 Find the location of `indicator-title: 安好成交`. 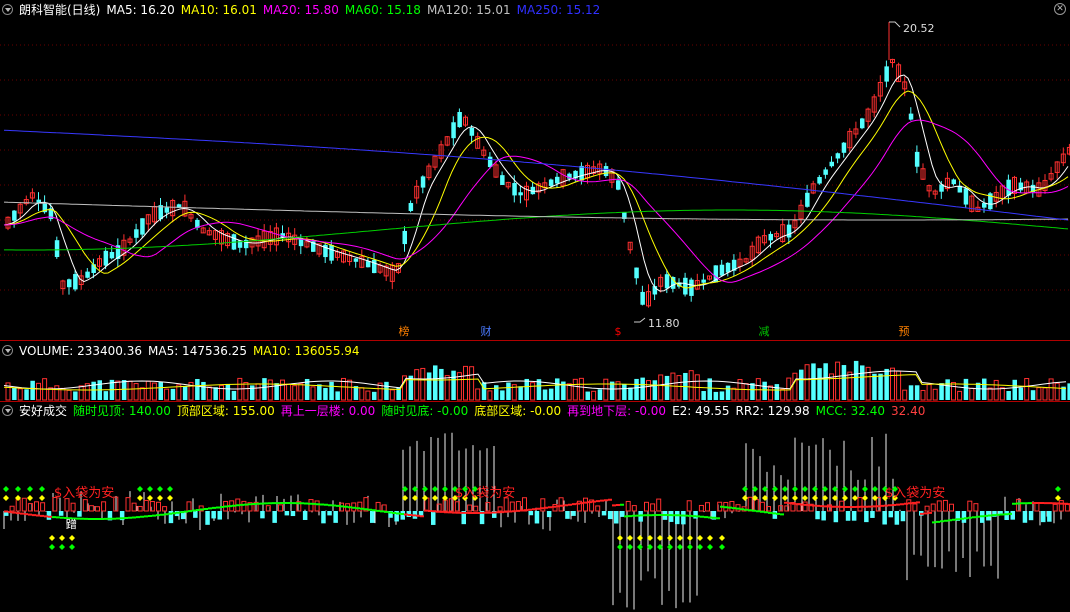

indicator-title: 安好成交 is located at coordinates (43, 411).